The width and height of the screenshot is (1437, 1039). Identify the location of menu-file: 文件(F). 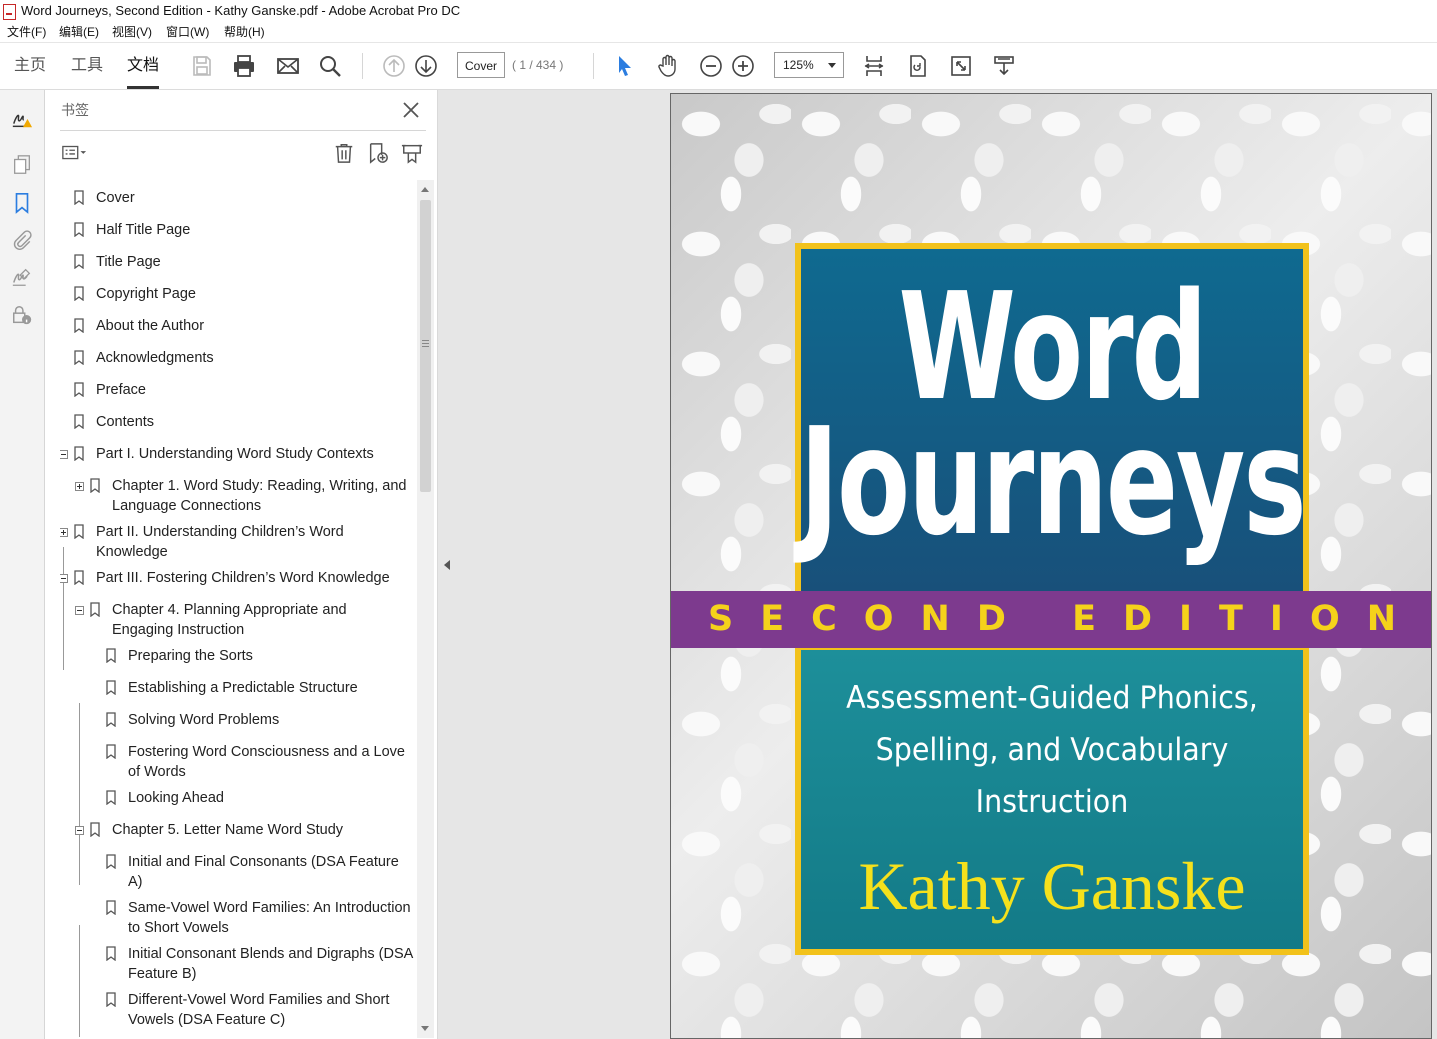
(26, 32).